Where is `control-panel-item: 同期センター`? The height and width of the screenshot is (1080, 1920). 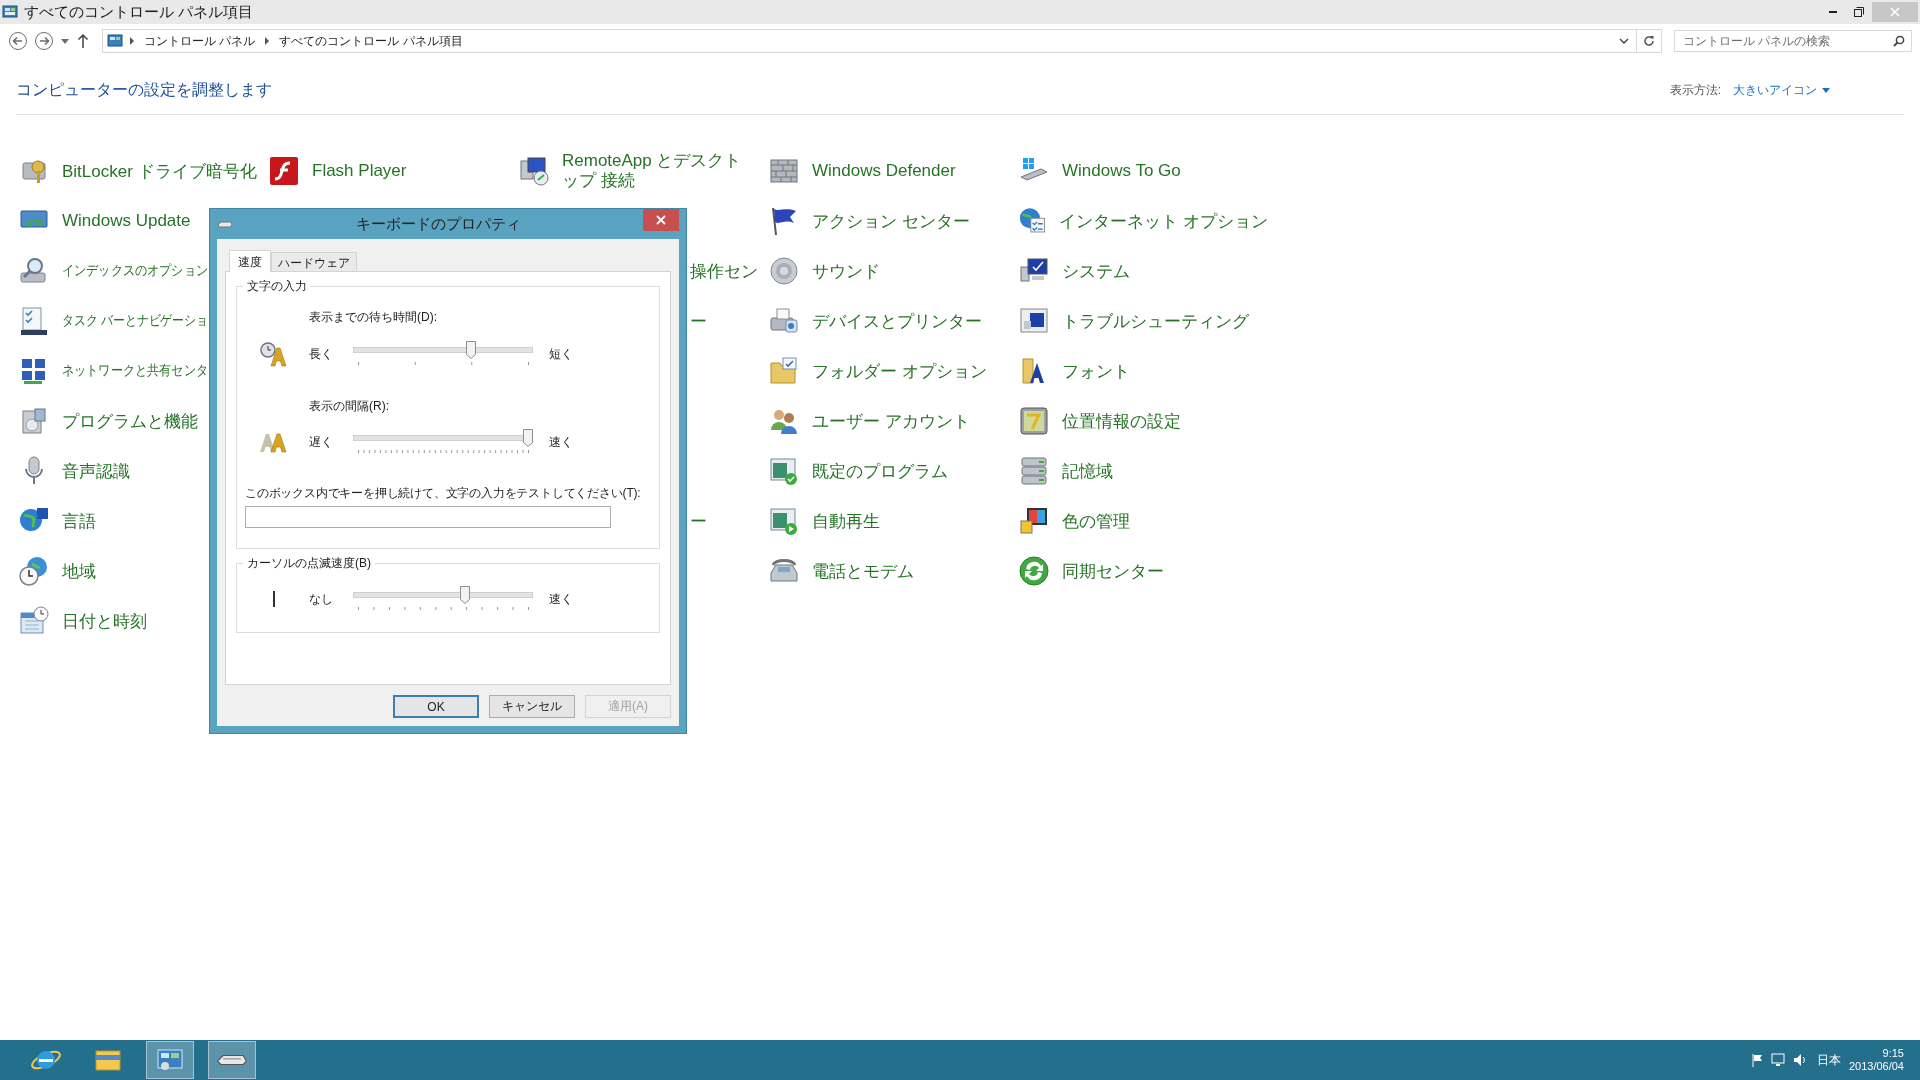
control-panel-item: 同期センター is located at coordinates (1113, 571).